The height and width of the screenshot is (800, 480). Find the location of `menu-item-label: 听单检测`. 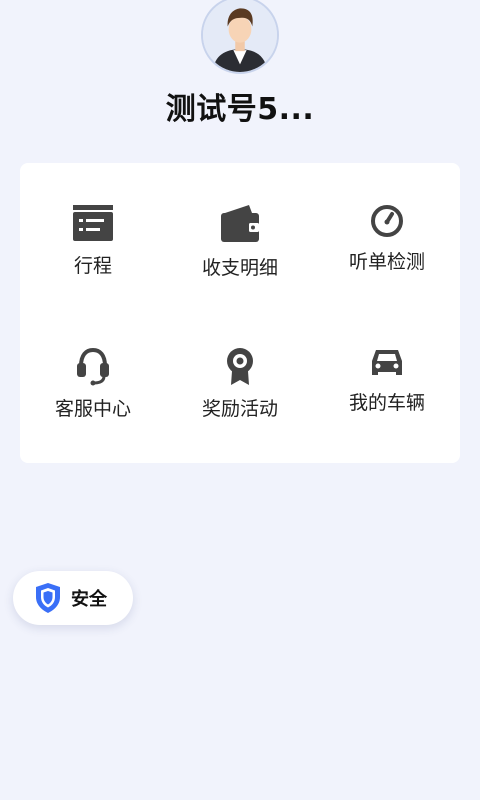

menu-item-label: 听单检测 is located at coordinates (386, 262).